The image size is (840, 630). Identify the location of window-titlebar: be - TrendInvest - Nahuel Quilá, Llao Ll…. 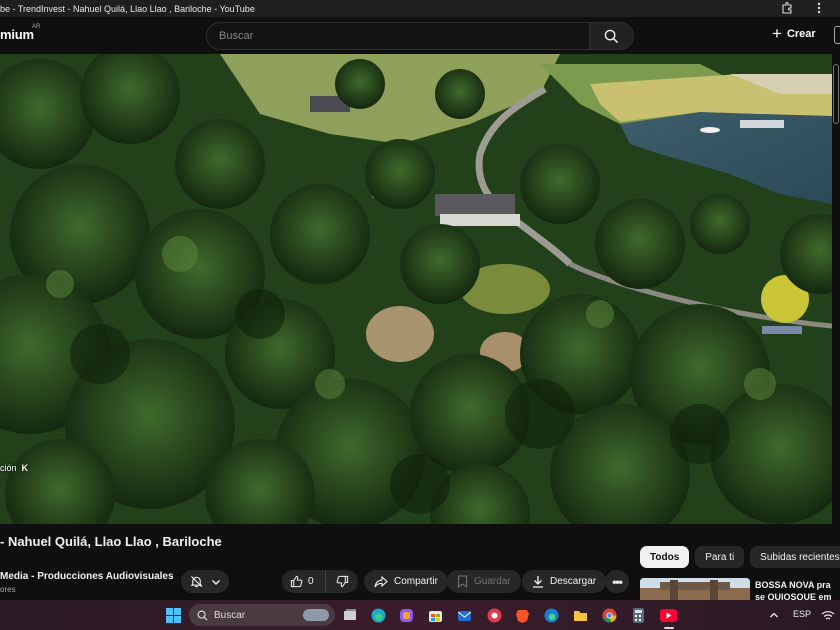
(420, 8).